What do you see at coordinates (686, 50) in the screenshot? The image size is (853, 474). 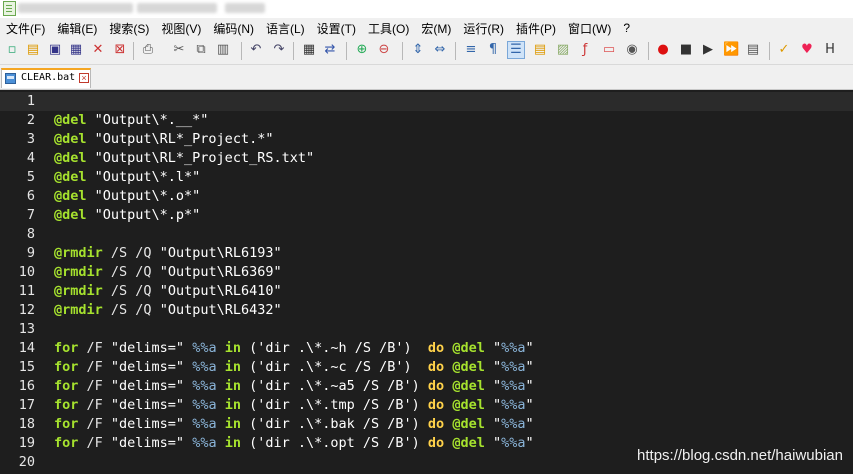 I see `stop-macro-icon: ■` at bounding box center [686, 50].